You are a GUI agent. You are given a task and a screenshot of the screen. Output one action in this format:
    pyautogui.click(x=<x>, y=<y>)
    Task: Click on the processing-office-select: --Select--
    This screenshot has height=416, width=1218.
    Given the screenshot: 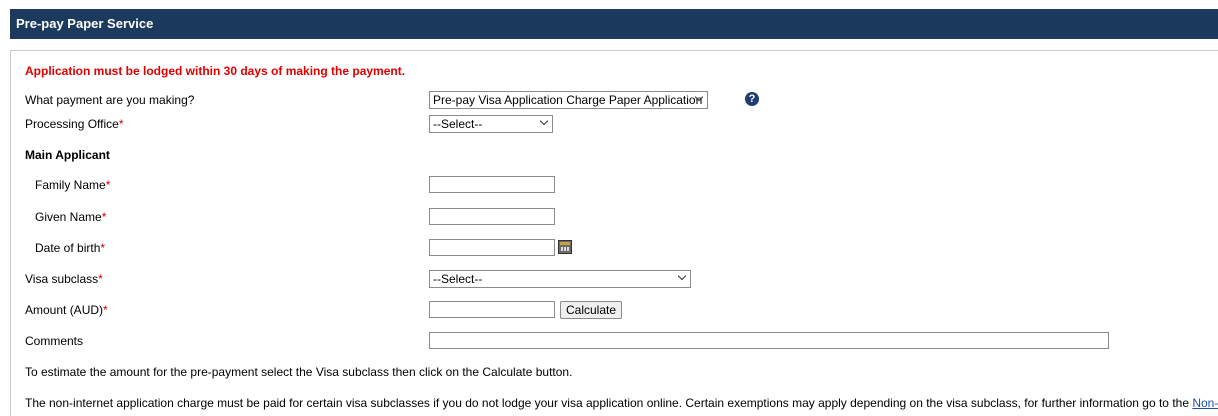 What is the action you would take?
    pyautogui.click(x=491, y=124)
    